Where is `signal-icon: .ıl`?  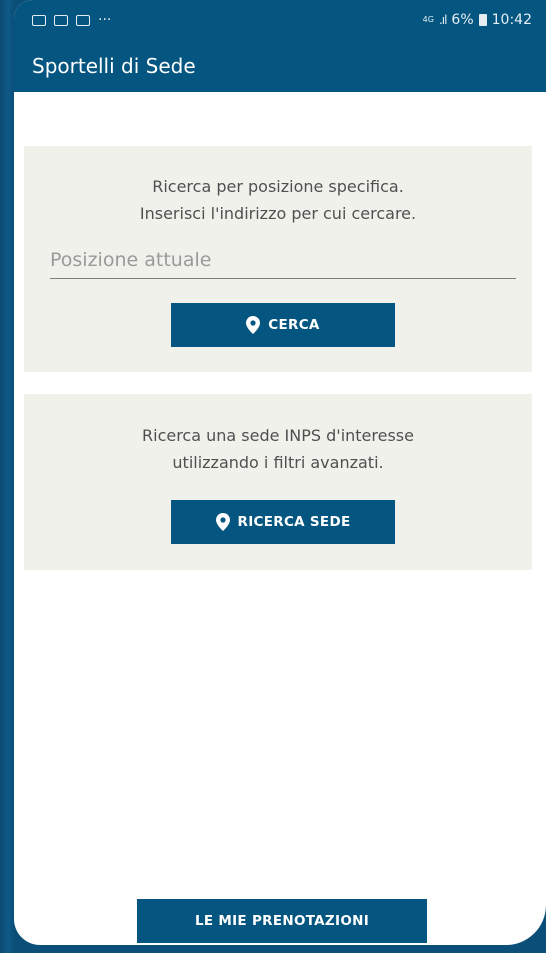
signal-icon: .ıl is located at coordinates (443, 20).